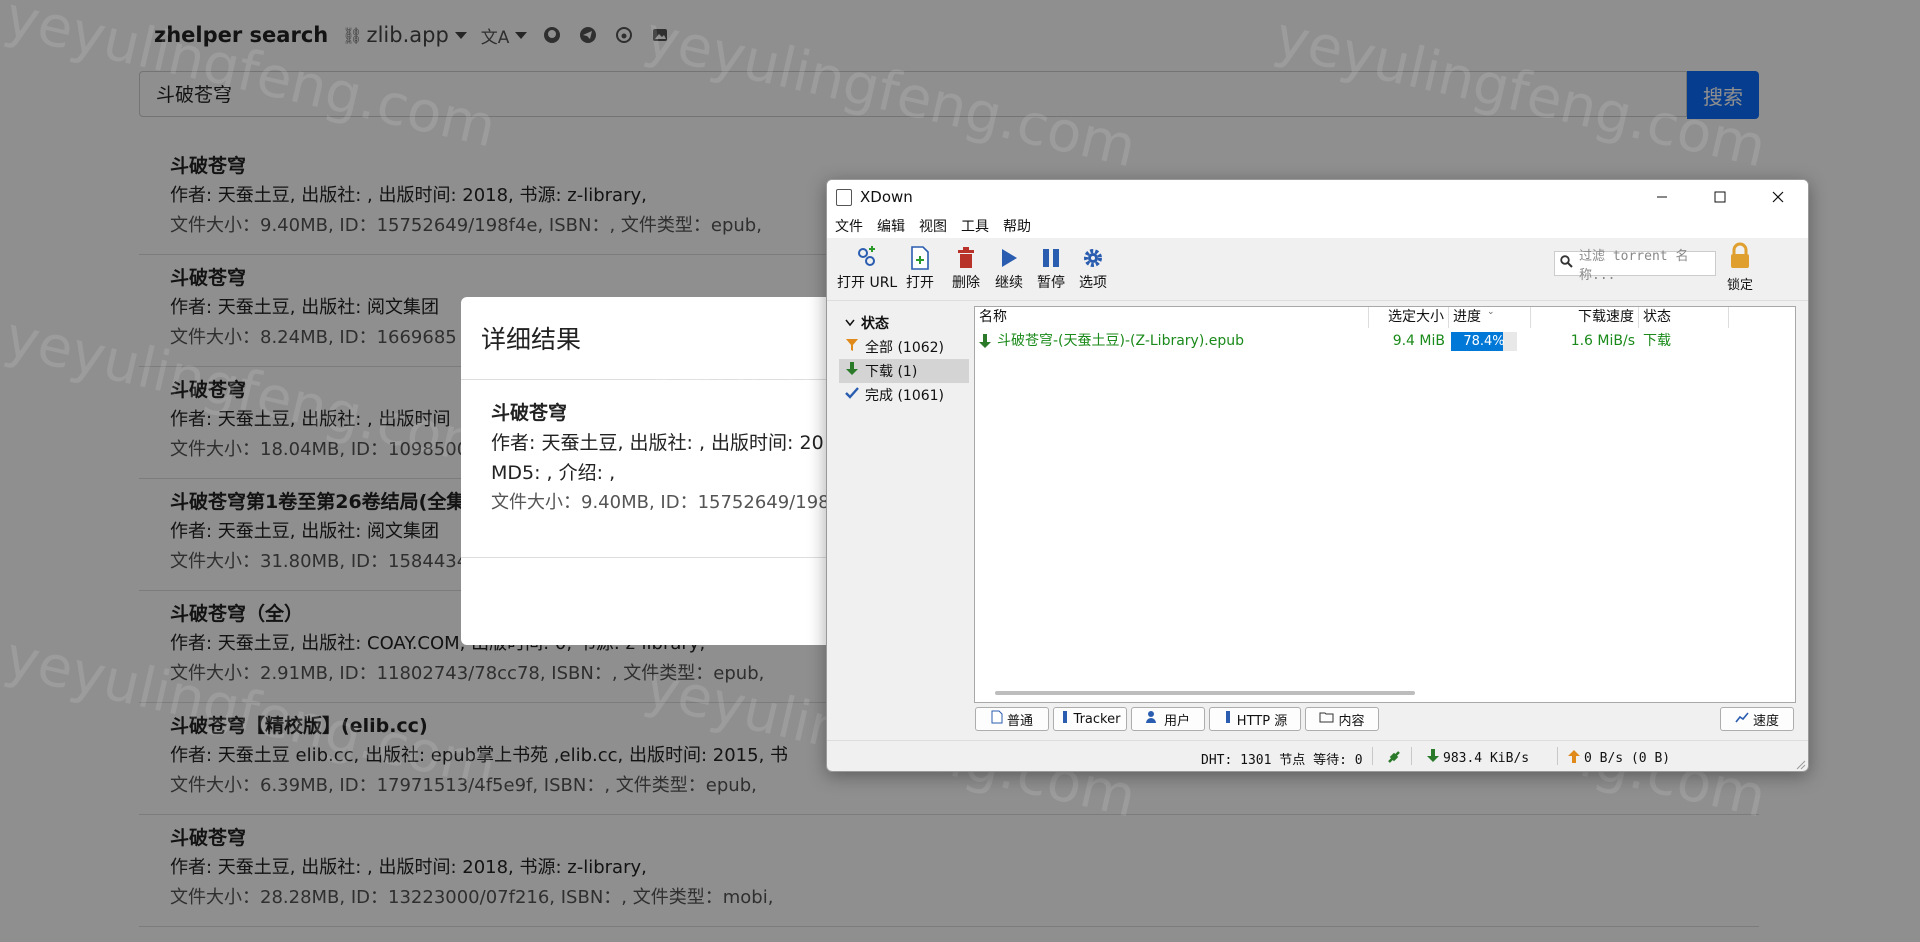  I want to click on menu-view: 视图, so click(933, 226).